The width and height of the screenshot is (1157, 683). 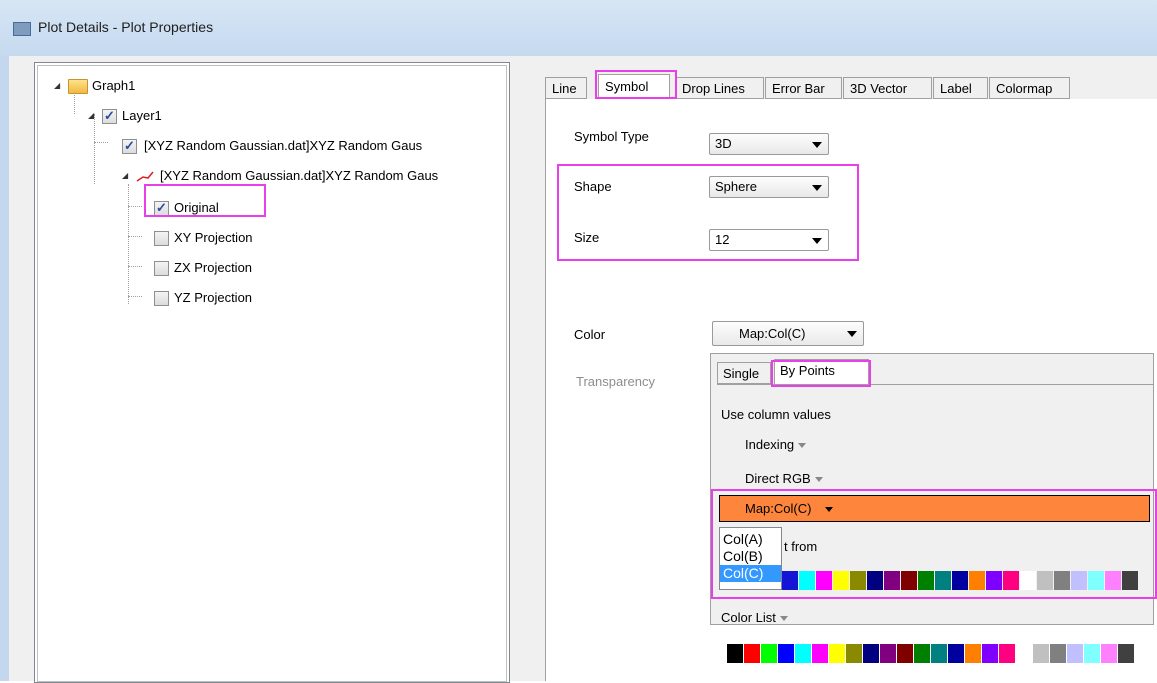 I want to click on tab-single: Single, so click(x=744, y=373).